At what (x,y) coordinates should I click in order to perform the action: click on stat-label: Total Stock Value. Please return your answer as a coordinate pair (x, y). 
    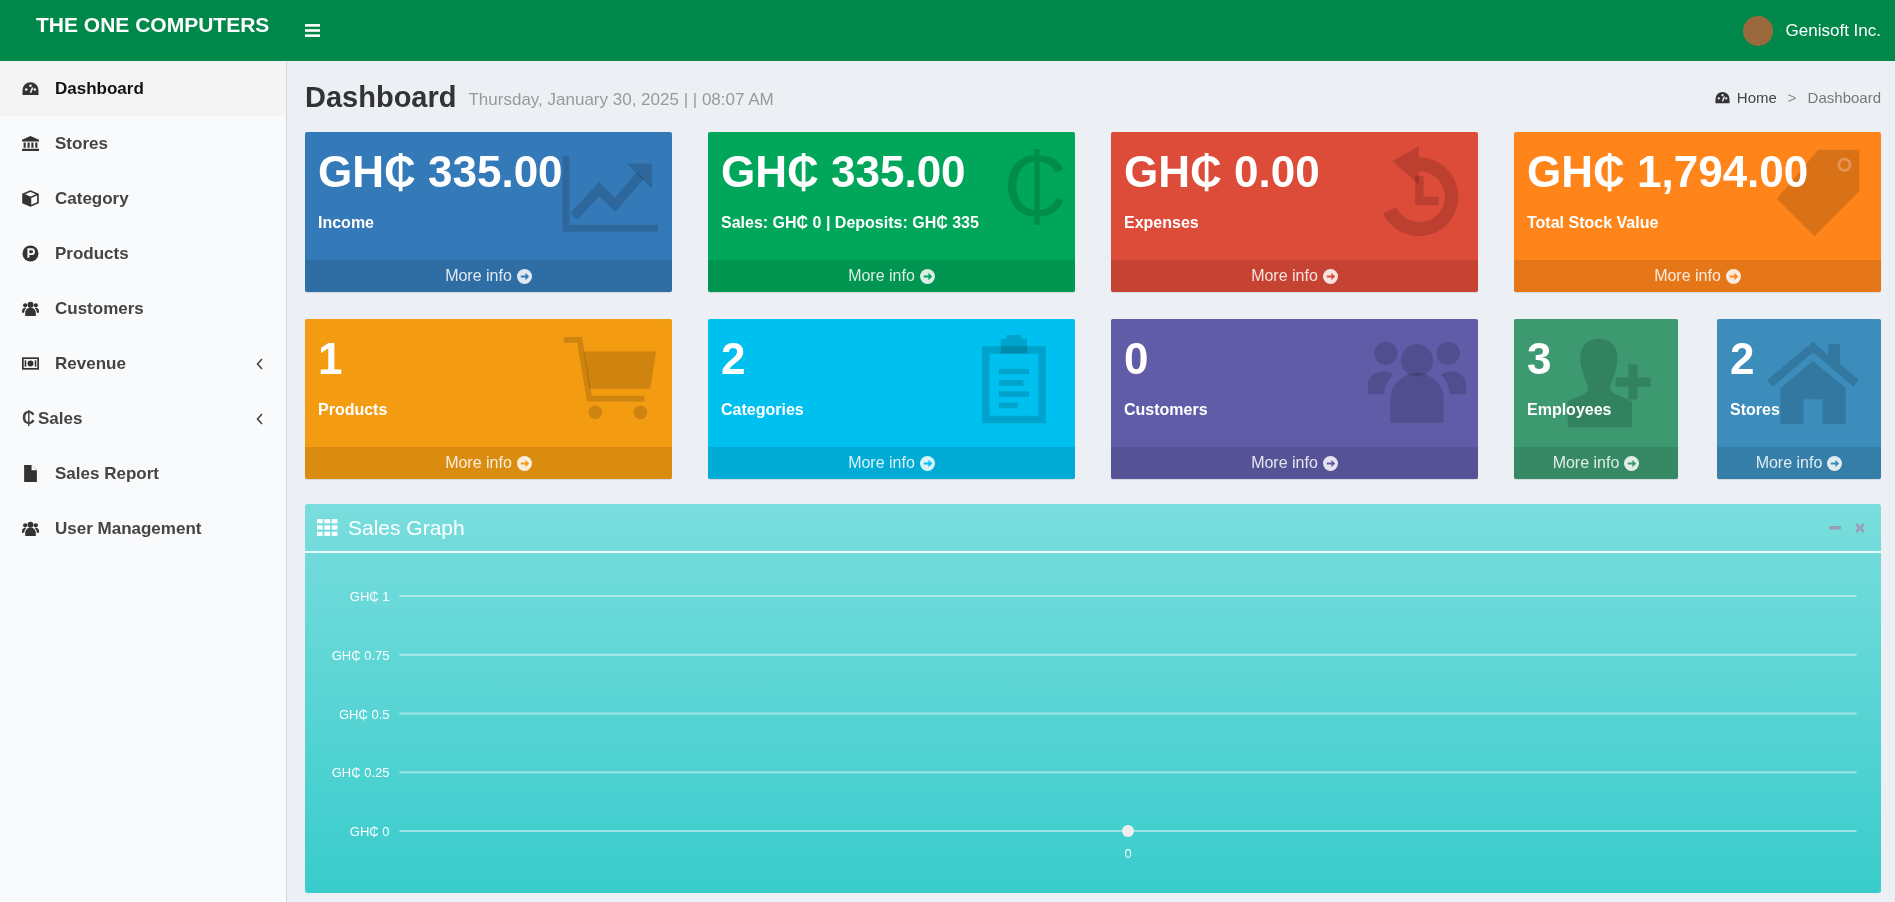
    Looking at the image, I should click on (1593, 223).